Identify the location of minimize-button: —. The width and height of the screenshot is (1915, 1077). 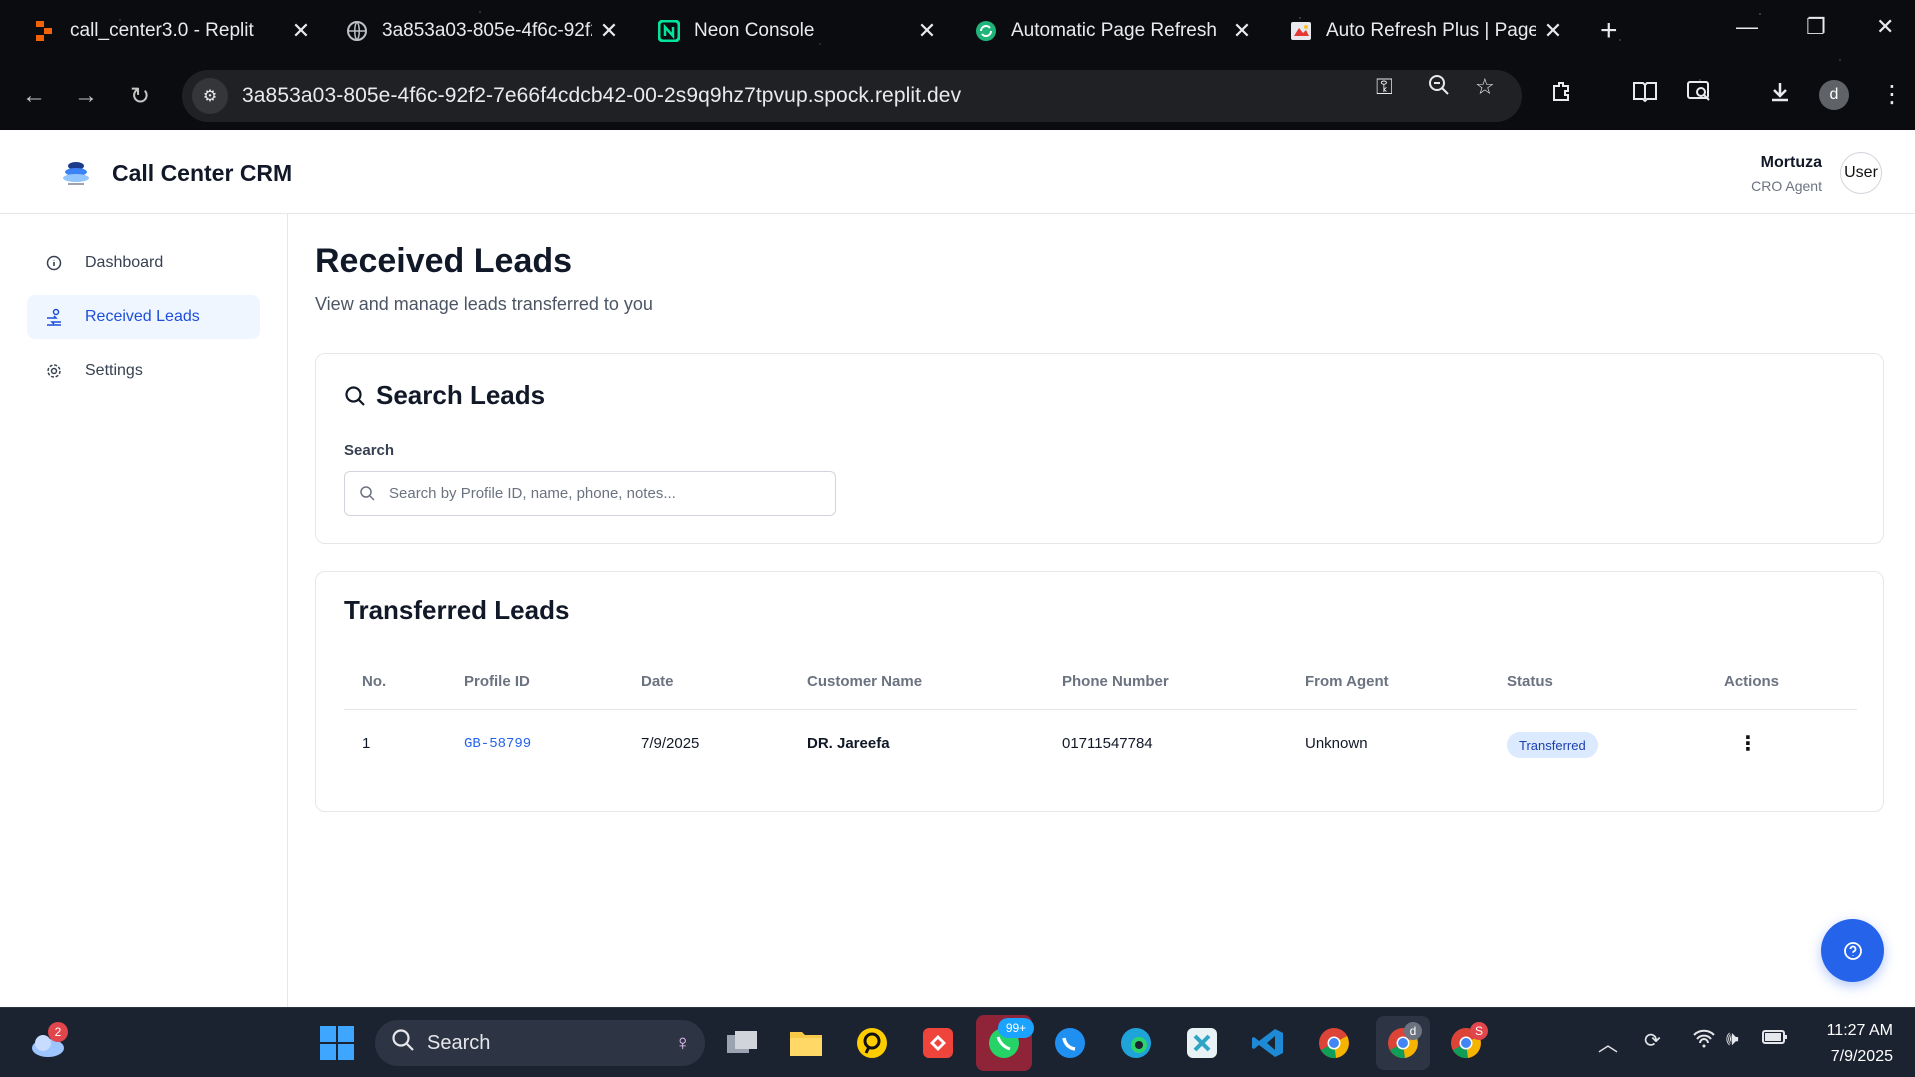
(1747, 27).